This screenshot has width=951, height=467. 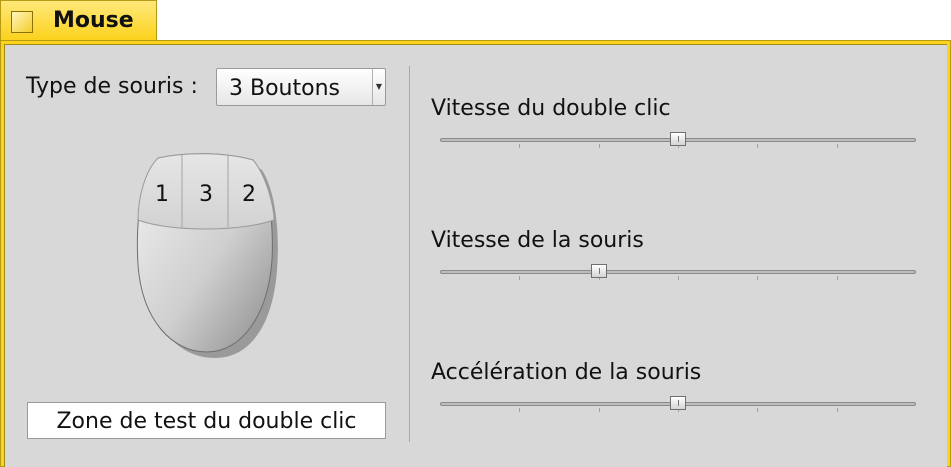 I want to click on mouse-speed-label: Vitesse de la souris, so click(x=537, y=240).